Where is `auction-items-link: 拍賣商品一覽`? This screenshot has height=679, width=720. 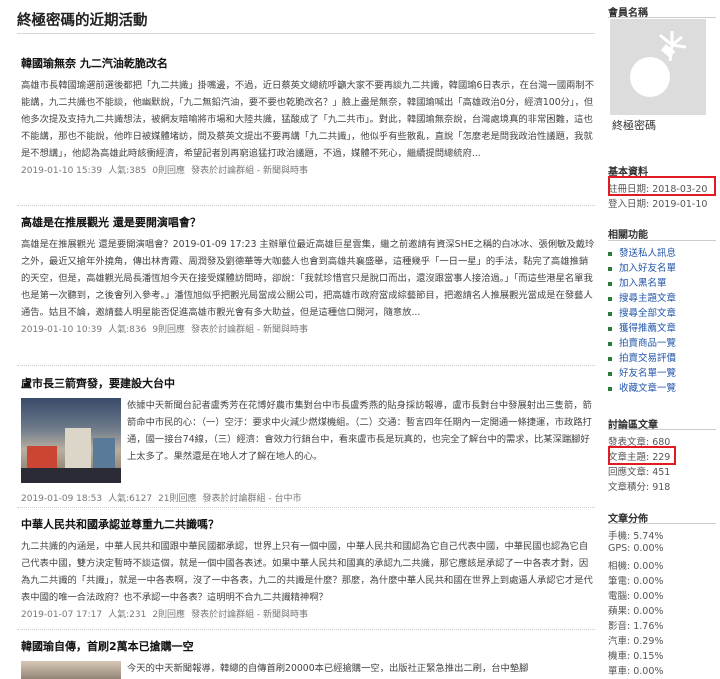 auction-items-link: 拍賣商品一覽 is located at coordinates (642, 342).